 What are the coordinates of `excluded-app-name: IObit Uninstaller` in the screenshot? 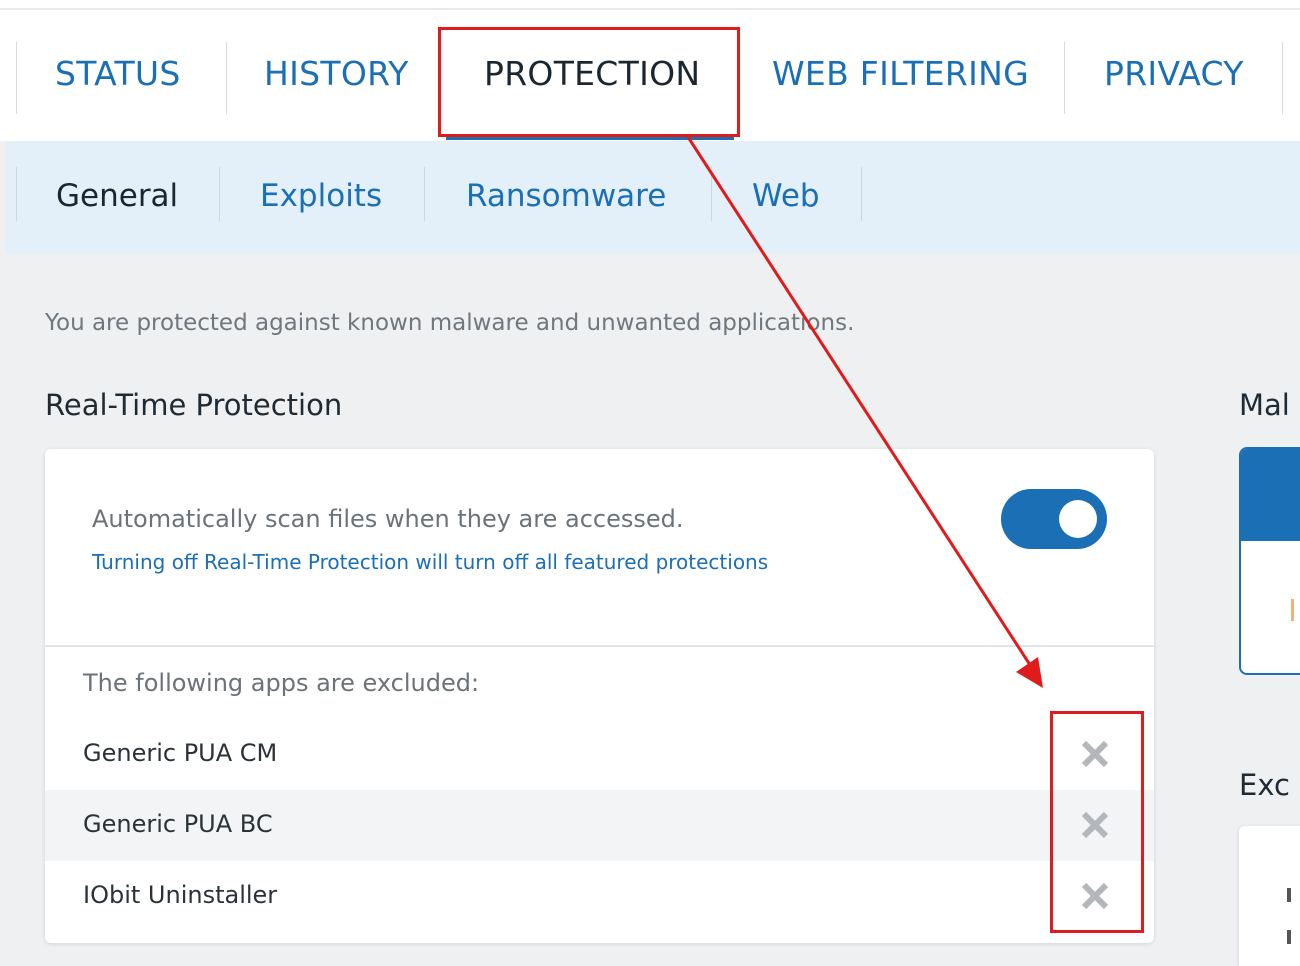 It's located at (180, 895).